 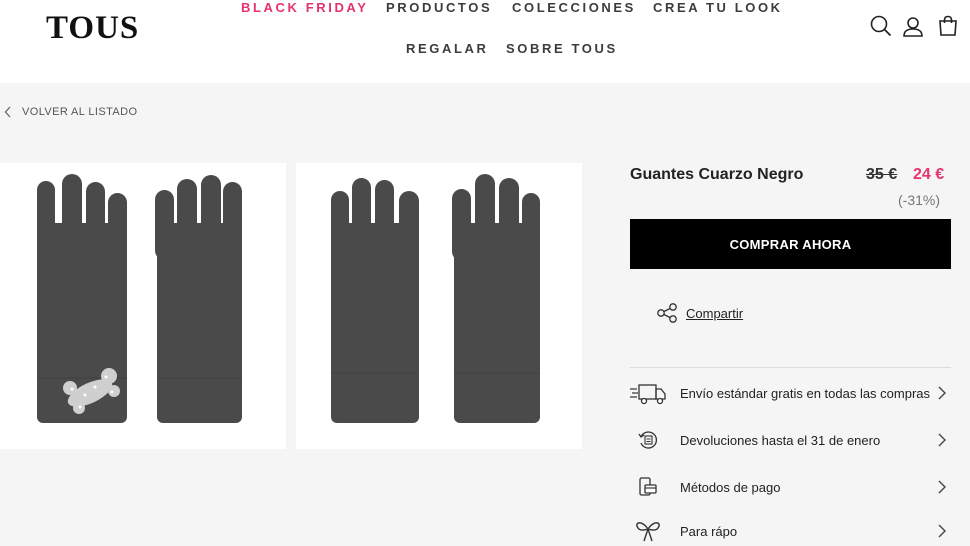 I want to click on gloves-front-illustration, so click(x=139, y=298).